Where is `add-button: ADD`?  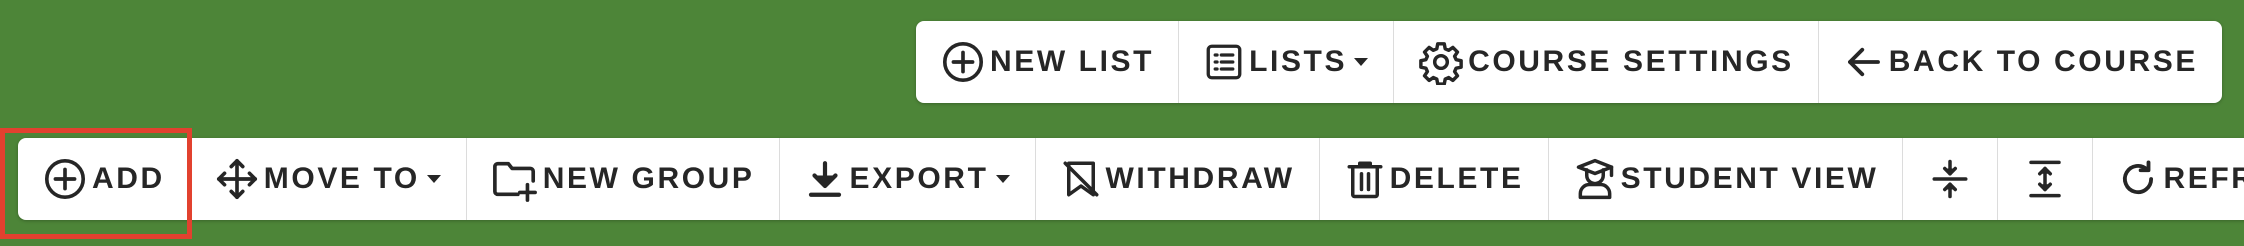 add-button: ADD is located at coordinates (103, 179).